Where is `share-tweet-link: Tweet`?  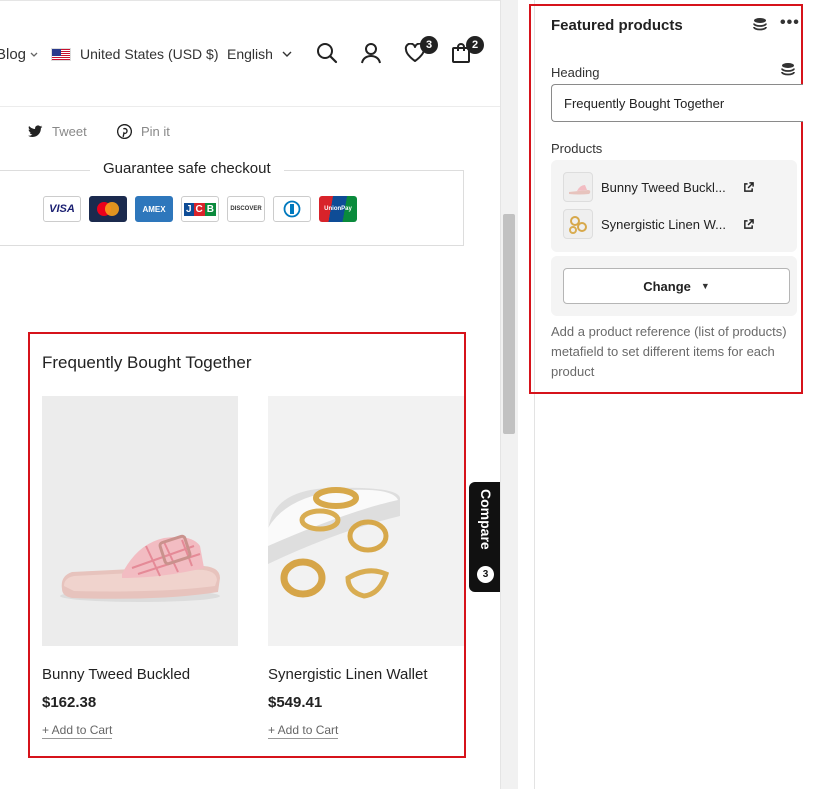 share-tweet-link: Tweet is located at coordinates (57, 131).